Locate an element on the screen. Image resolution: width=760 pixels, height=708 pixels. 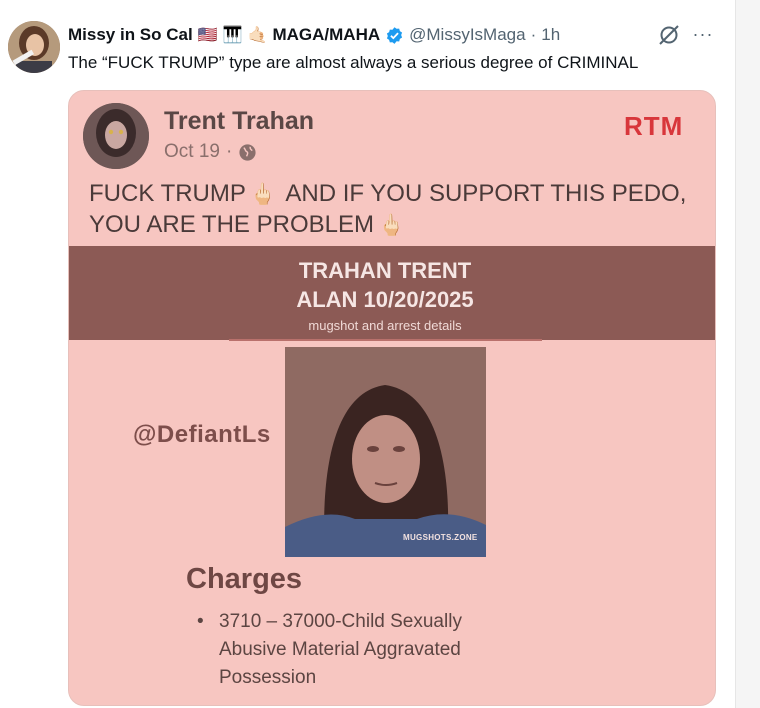
banner-divider is located at coordinates (385, 340).